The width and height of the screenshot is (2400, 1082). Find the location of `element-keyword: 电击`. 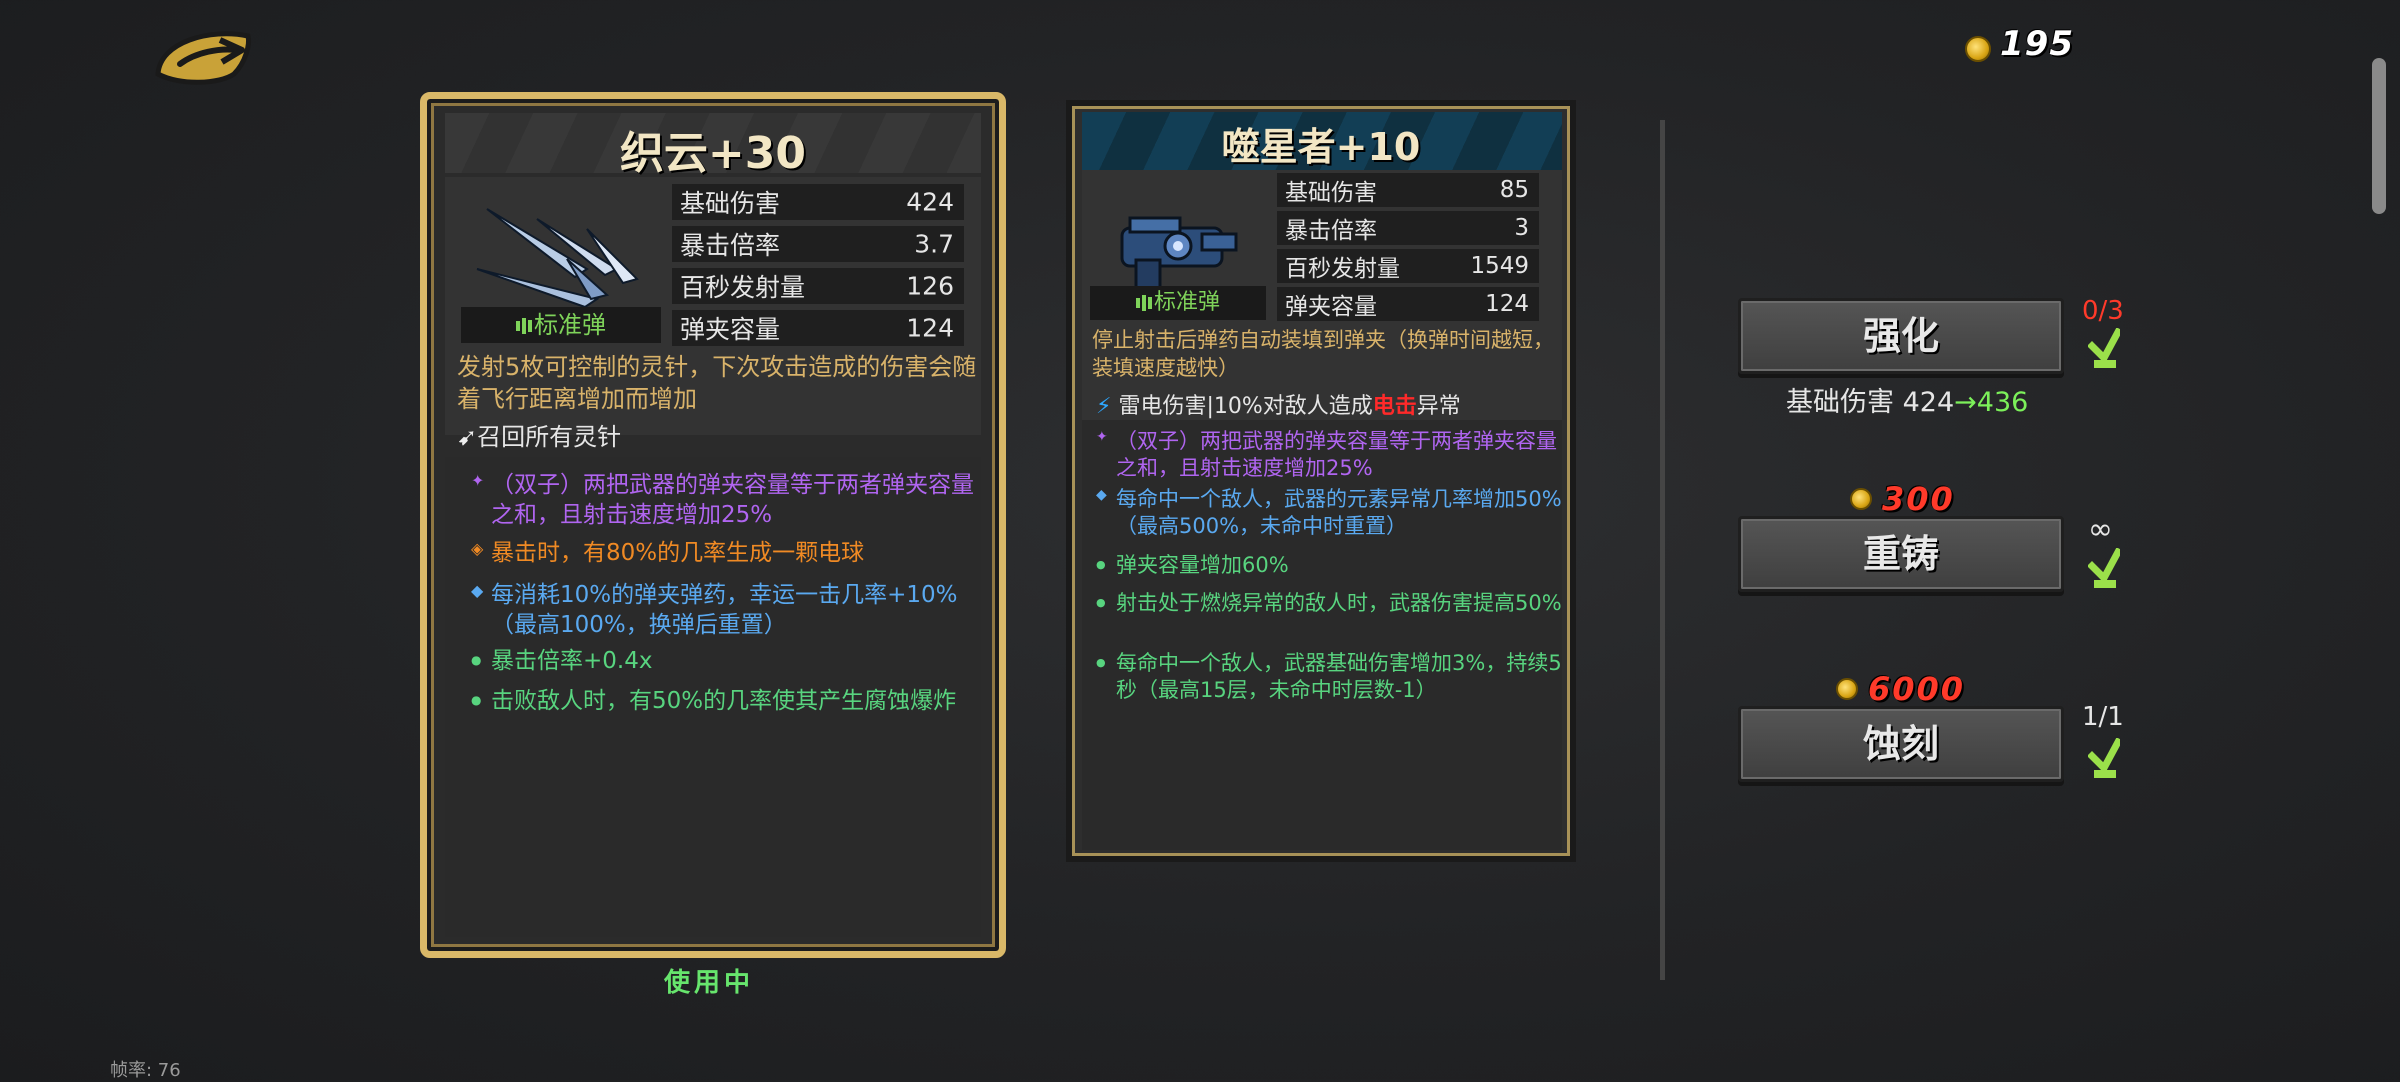

element-keyword: 电击 is located at coordinates (1394, 406).